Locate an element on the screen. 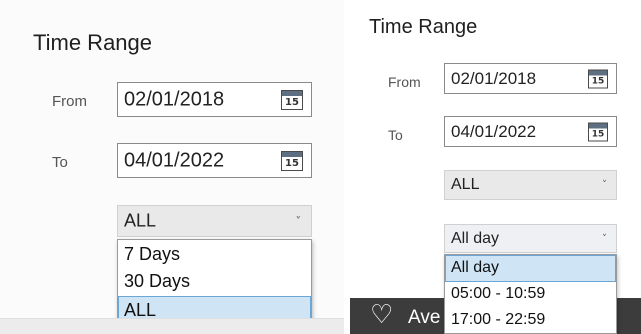 The height and width of the screenshot is (334, 641). dropdown-option: 30 Days is located at coordinates (214, 281).